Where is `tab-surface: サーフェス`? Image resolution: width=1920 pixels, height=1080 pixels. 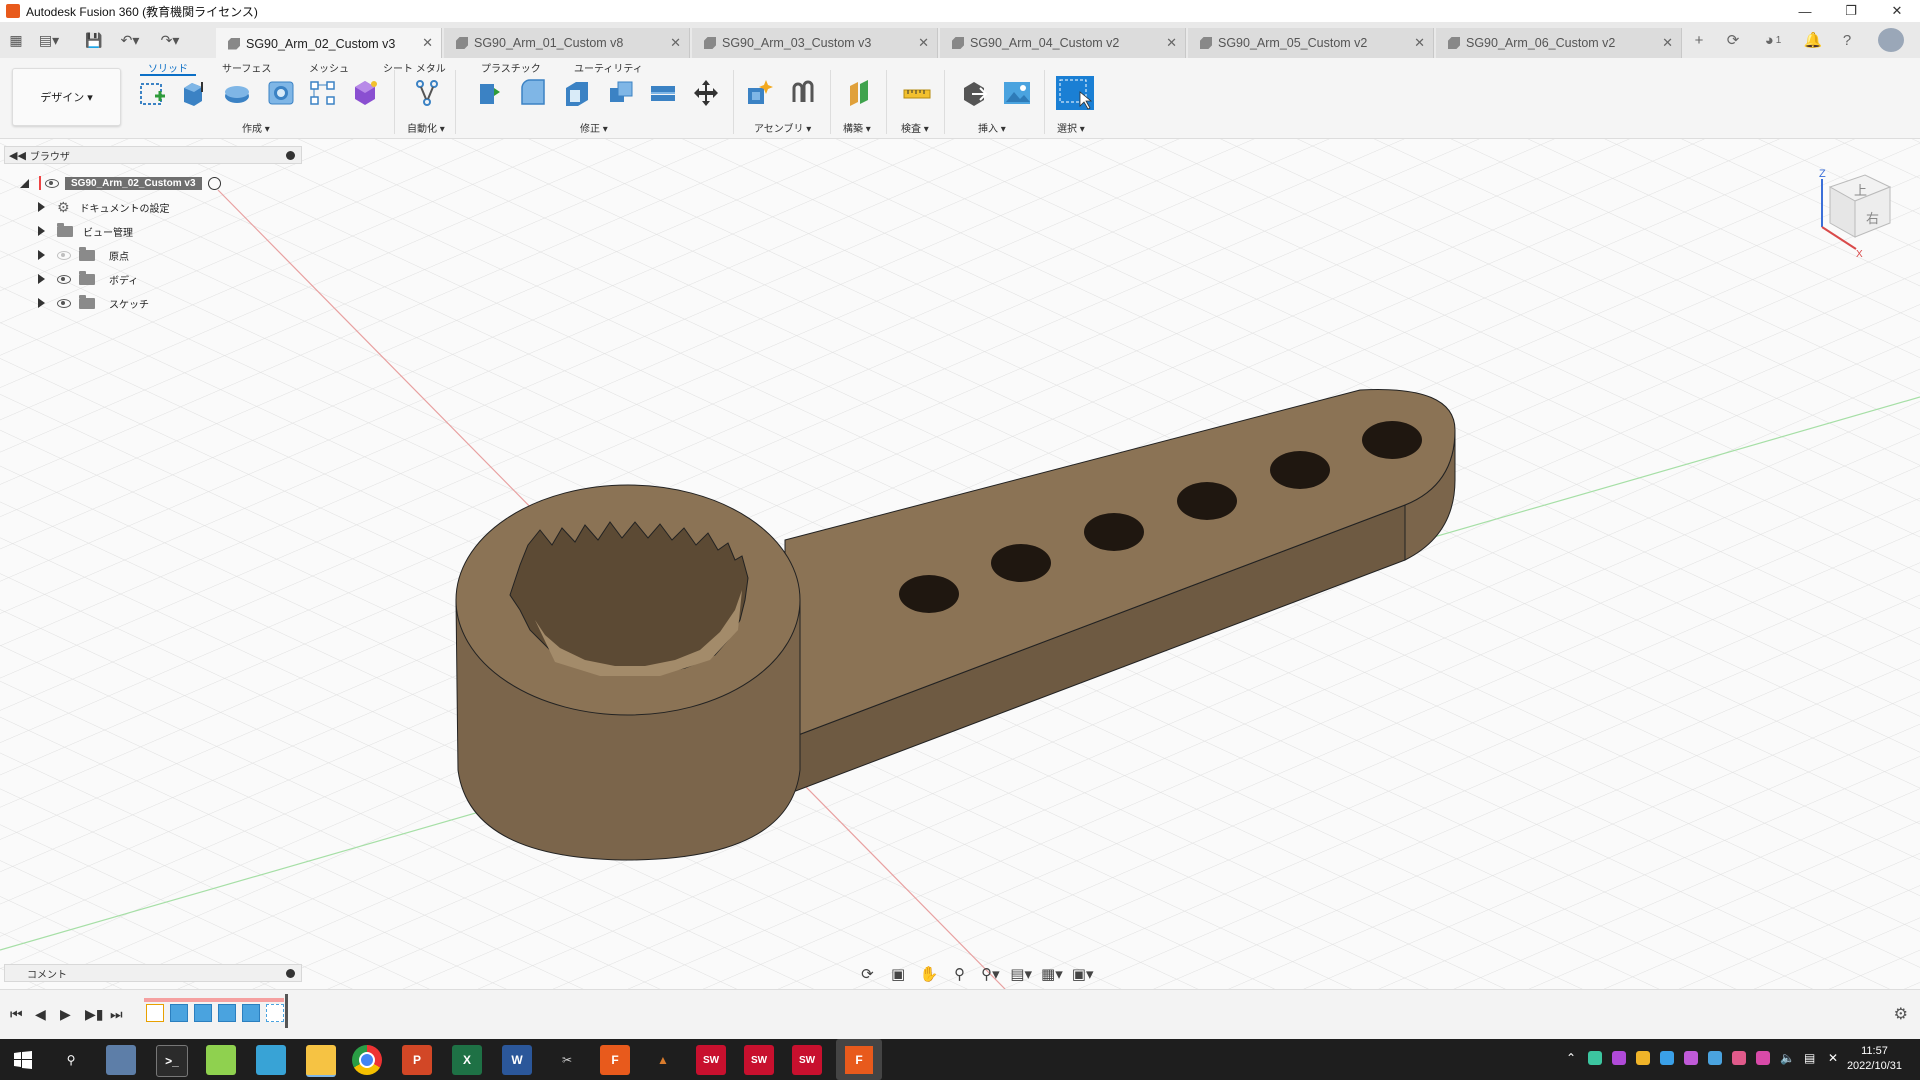 tab-surface: サーフェス is located at coordinates (246, 67).